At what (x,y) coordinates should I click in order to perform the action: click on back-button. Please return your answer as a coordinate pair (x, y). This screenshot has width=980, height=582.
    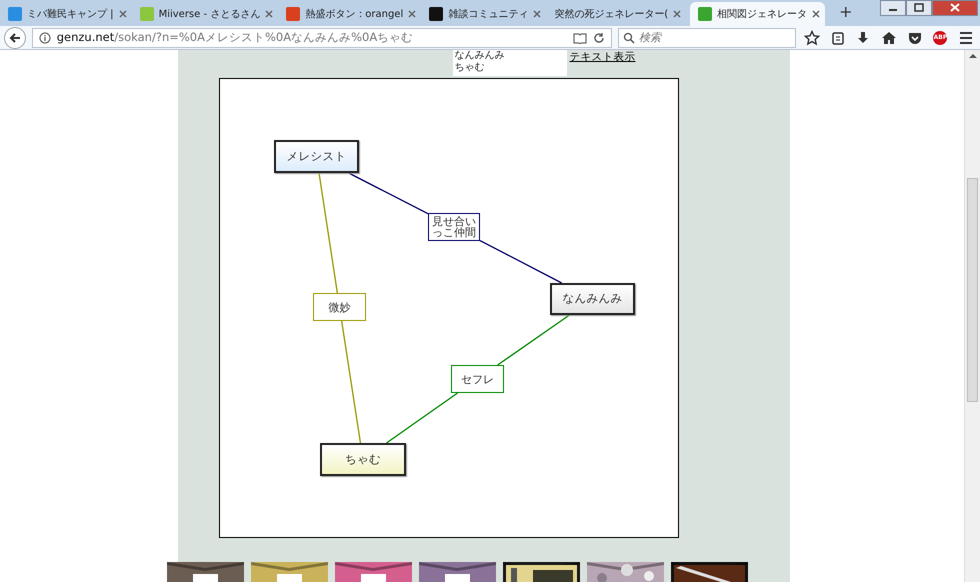
    Looking at the image, I should click on (15, 37).